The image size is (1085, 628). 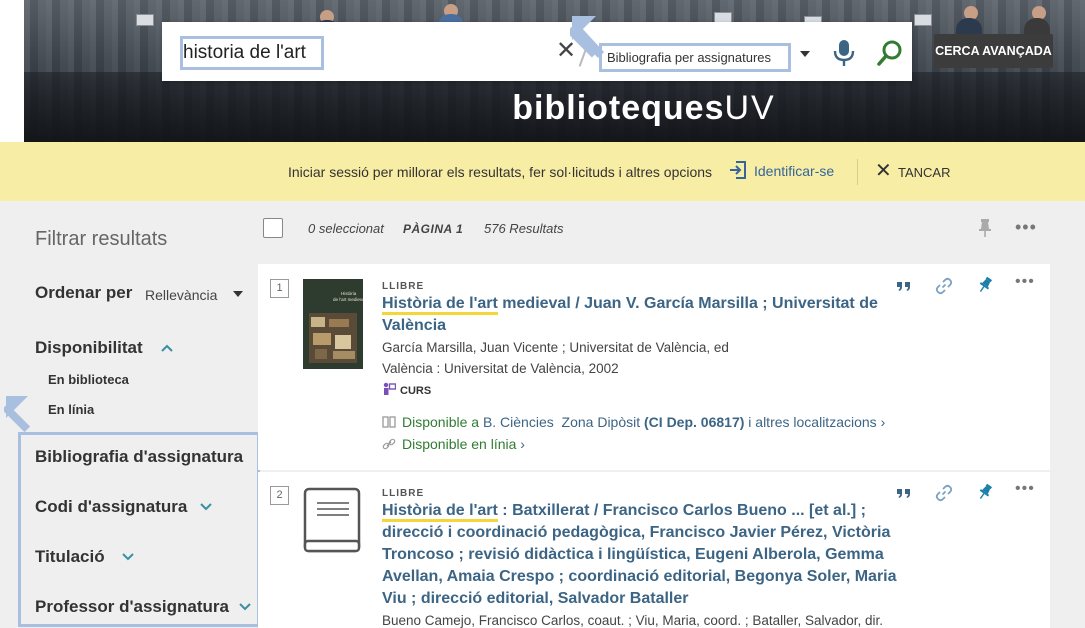 I want to click on result-publication: València : Universitat de València, 2002, so click(x=500, y=368).